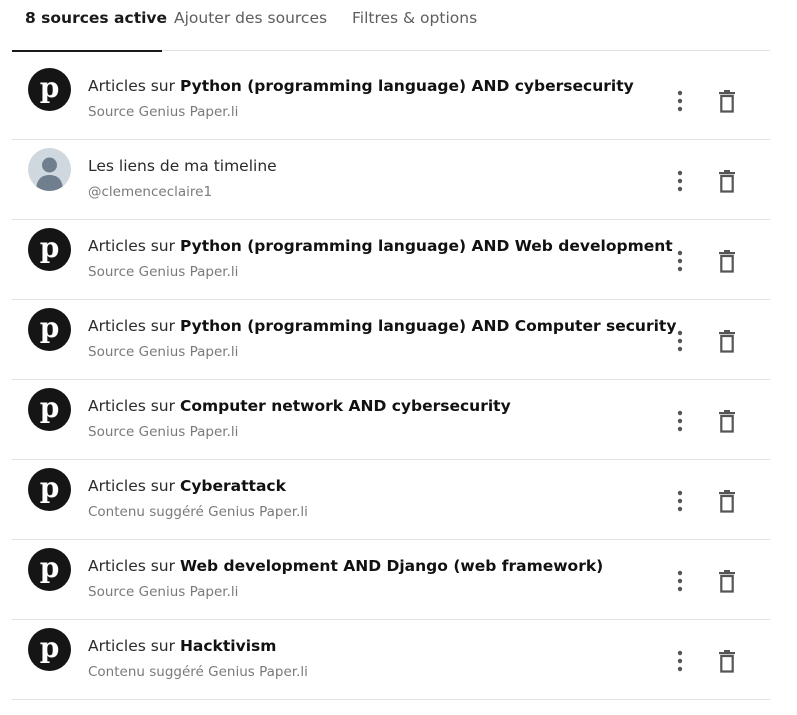 This screenshot has width=797, height=715. Describe the element at coordinates (251, 18) in the screenshot. I see `tab-label: Ajouter des sources` at that location.